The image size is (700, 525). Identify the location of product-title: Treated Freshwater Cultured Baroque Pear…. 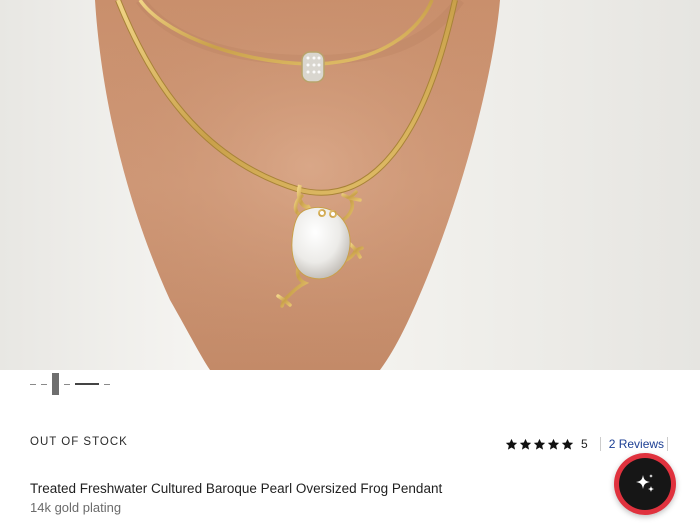
(236, 488).